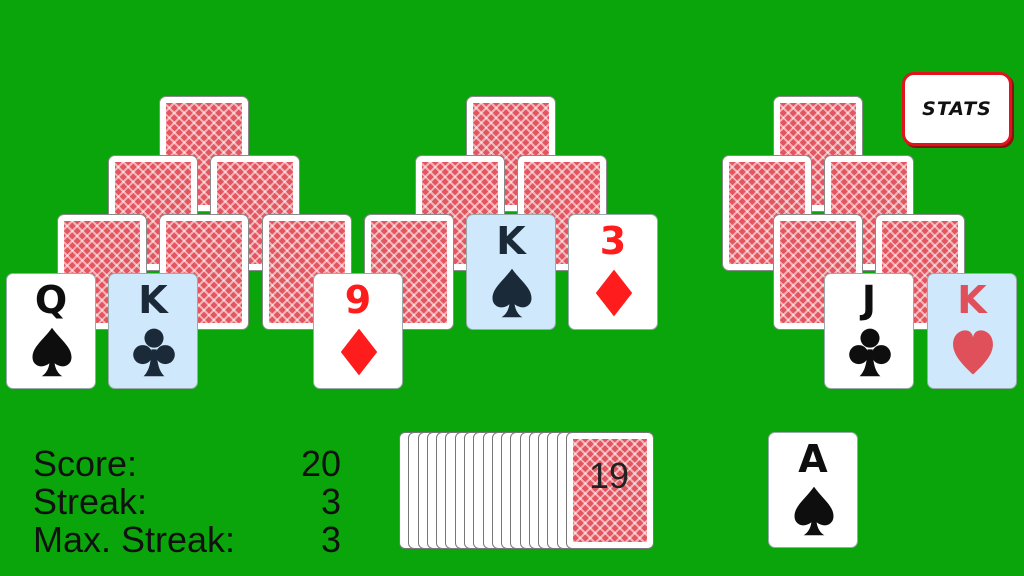 The width and height of the screenshot is (1024, 576). I want to click on score-label: Score:, so click(85, 463).